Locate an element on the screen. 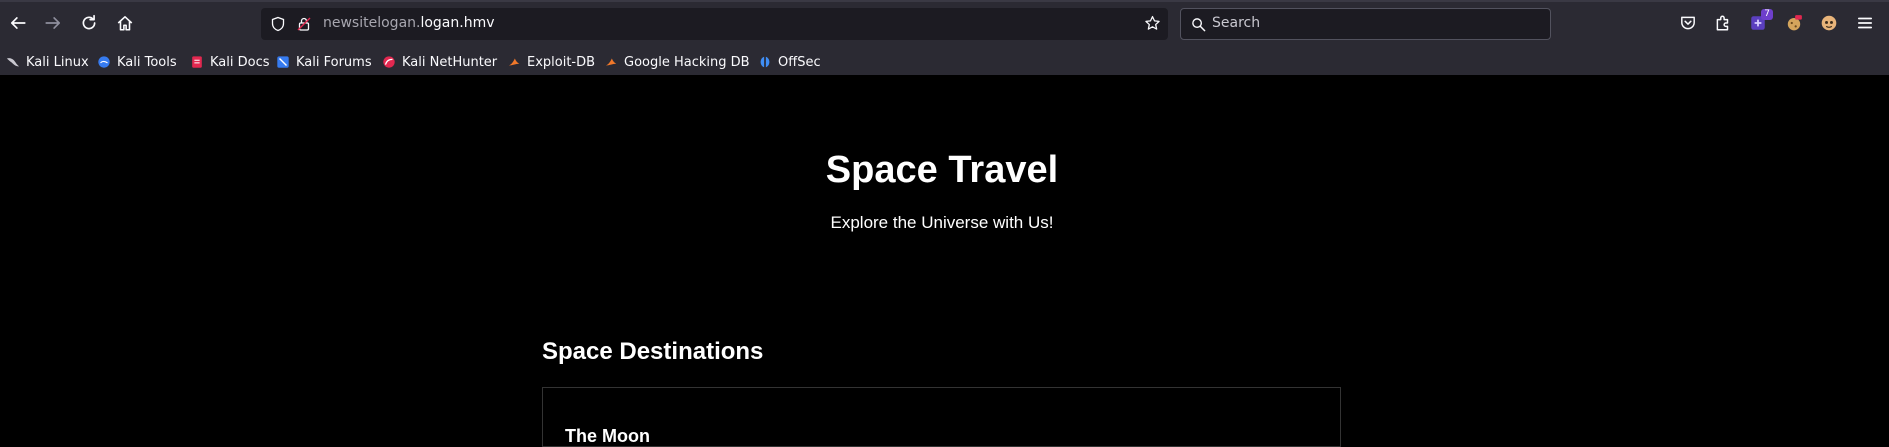 This screenshot has height=447, width=1889. bookmark-label: OffSec is located at coordinates (799, 62).